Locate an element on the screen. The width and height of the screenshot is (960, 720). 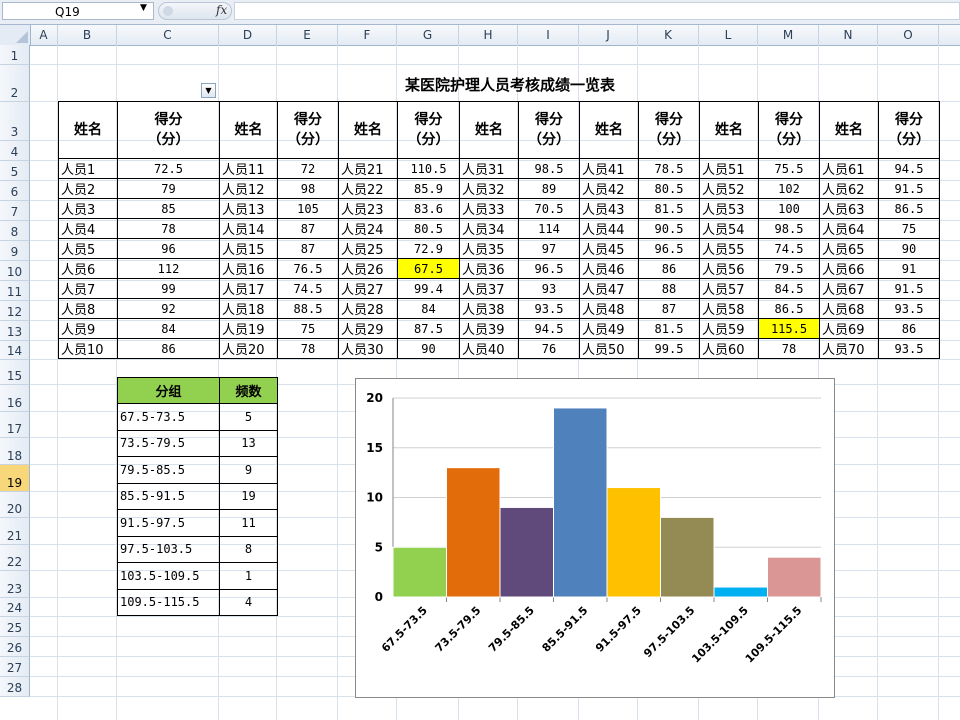
cell-score: 87.5 is located at coordinates (428, 328).